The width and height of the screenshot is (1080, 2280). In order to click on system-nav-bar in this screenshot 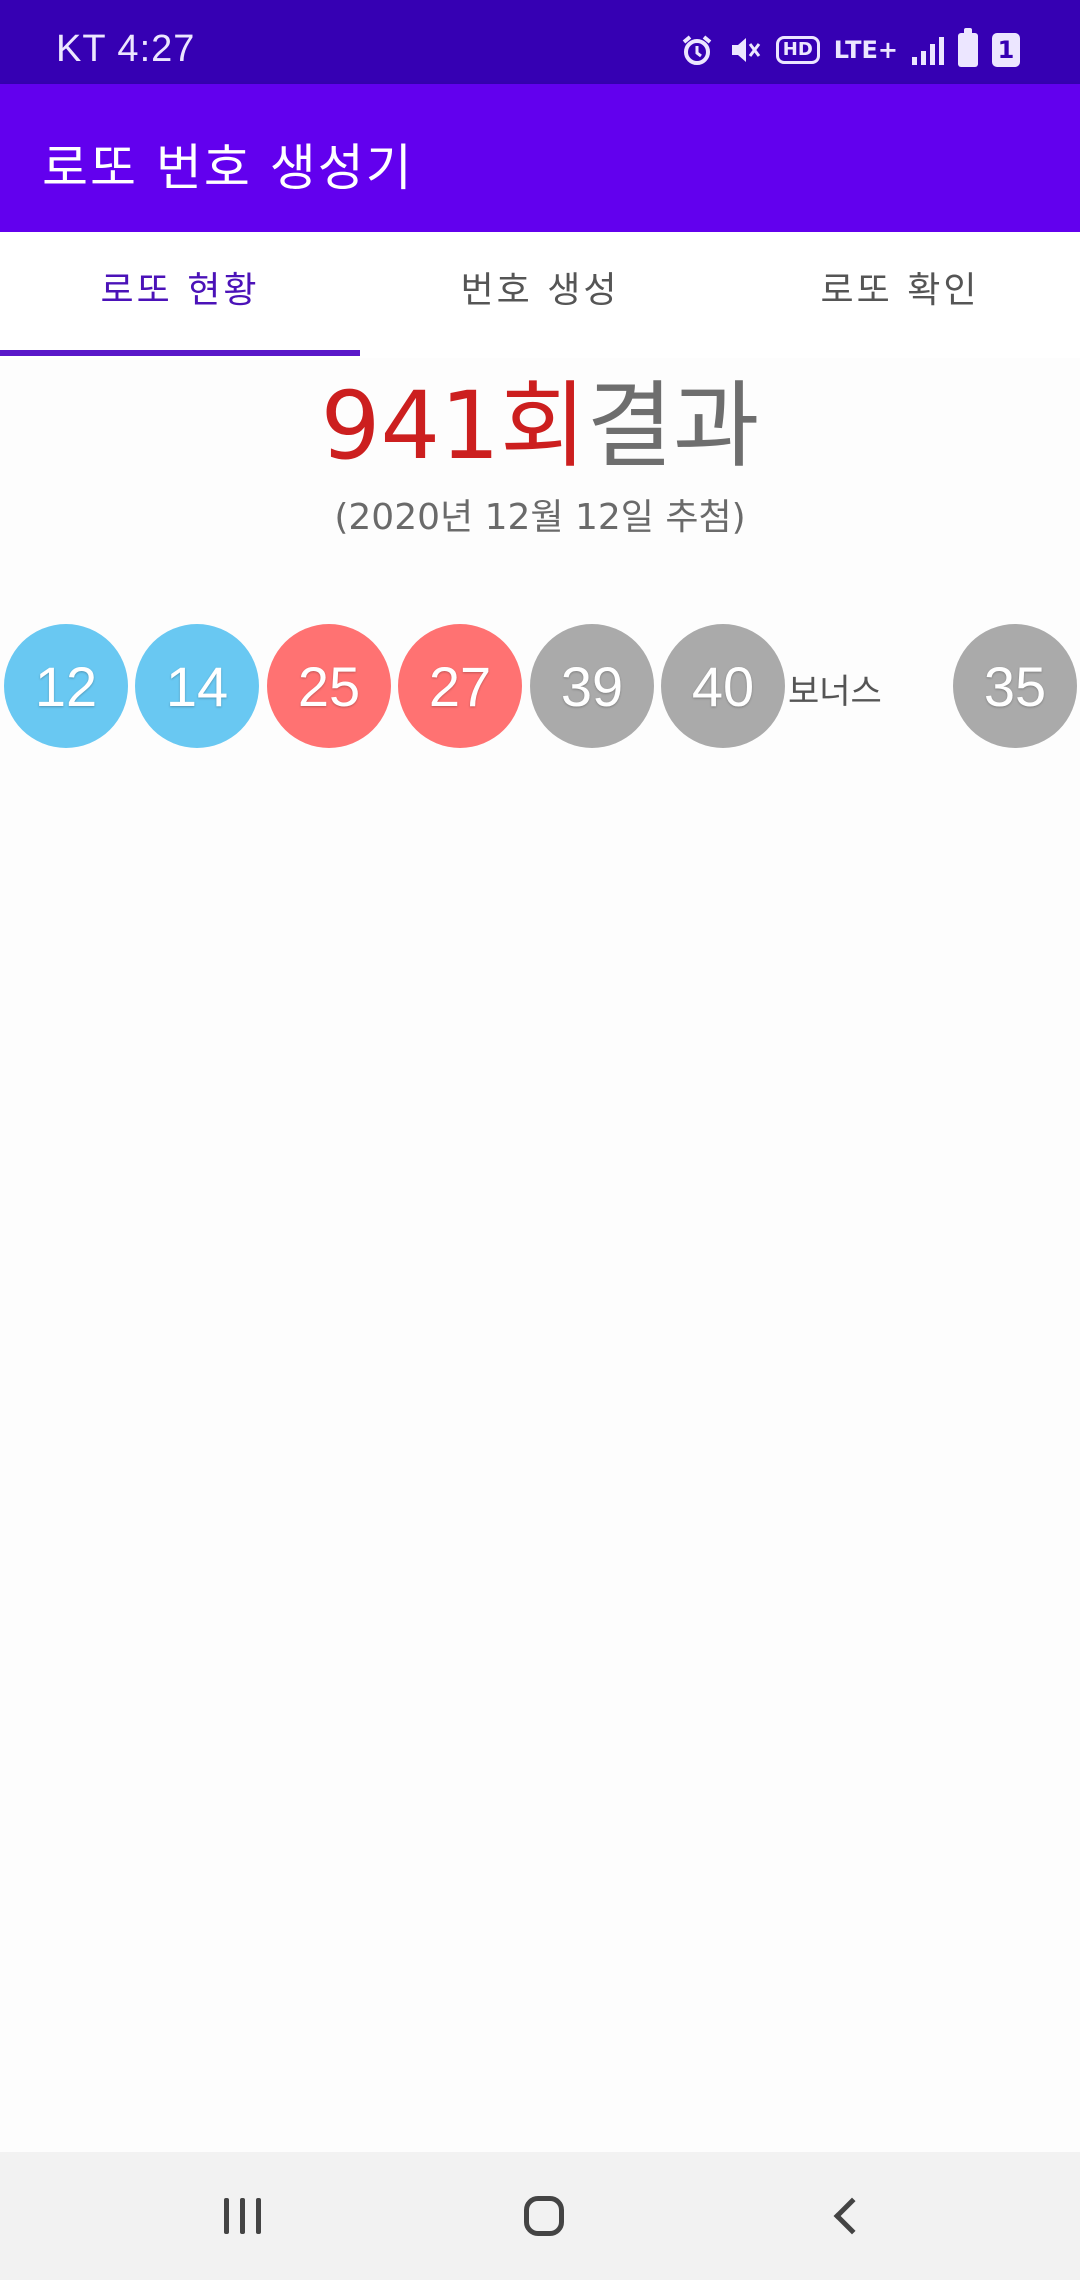, I will do `click(540, 2216)`.